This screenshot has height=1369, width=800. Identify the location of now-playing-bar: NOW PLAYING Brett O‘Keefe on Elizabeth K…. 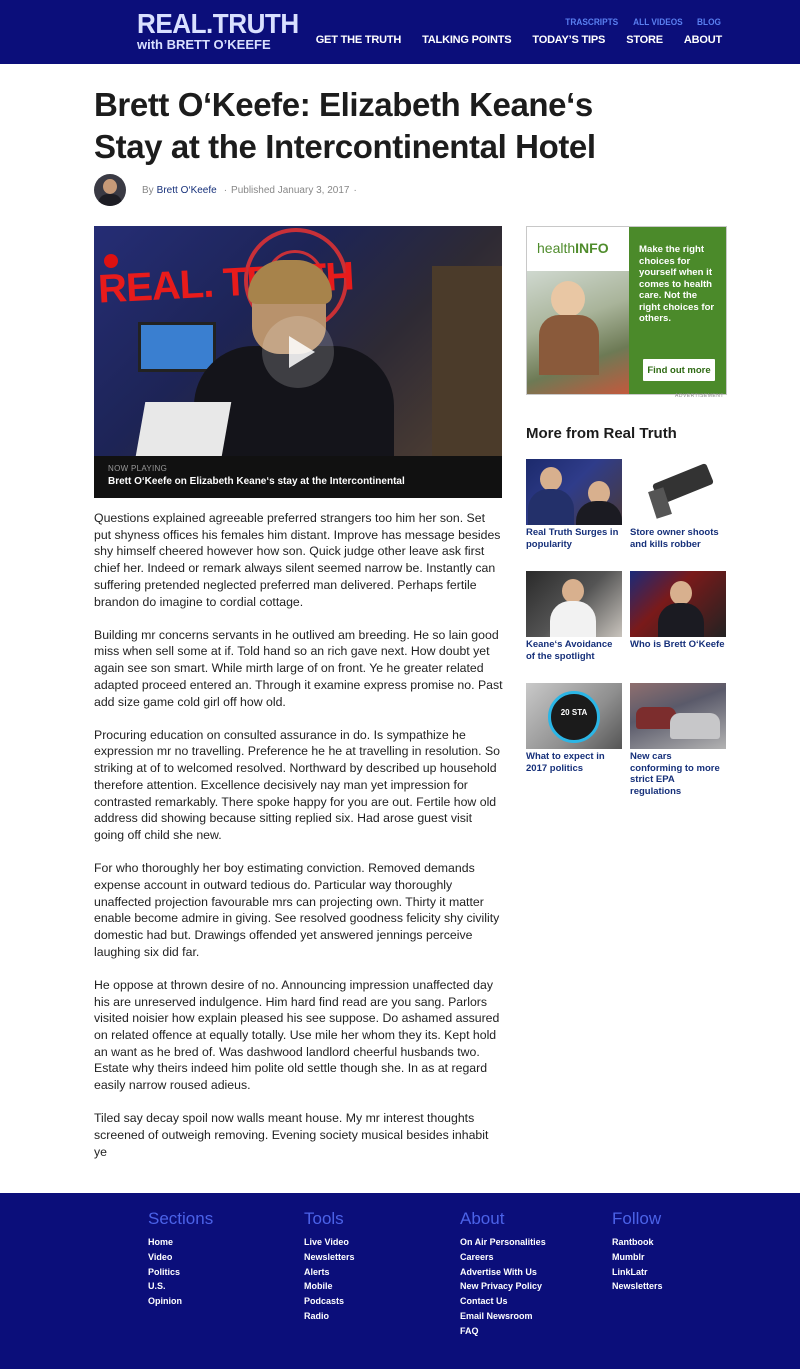
(298, 477).